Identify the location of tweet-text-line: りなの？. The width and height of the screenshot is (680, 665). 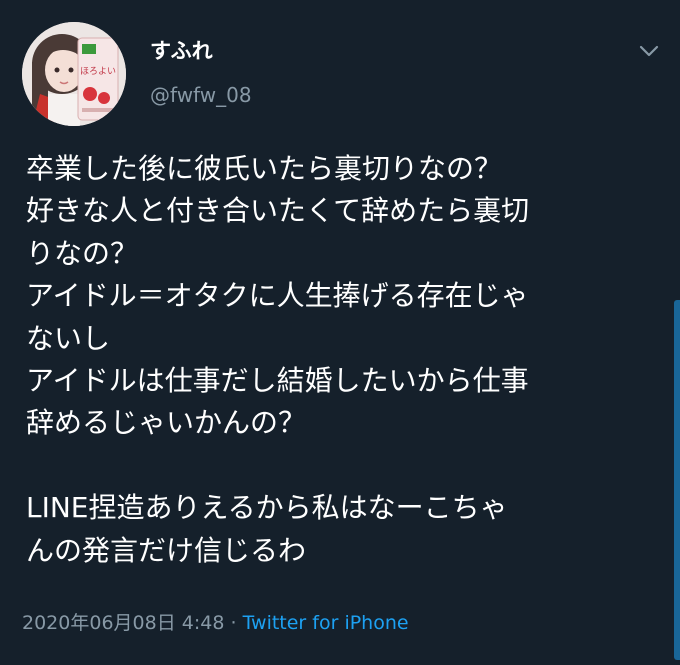
(82, 253).